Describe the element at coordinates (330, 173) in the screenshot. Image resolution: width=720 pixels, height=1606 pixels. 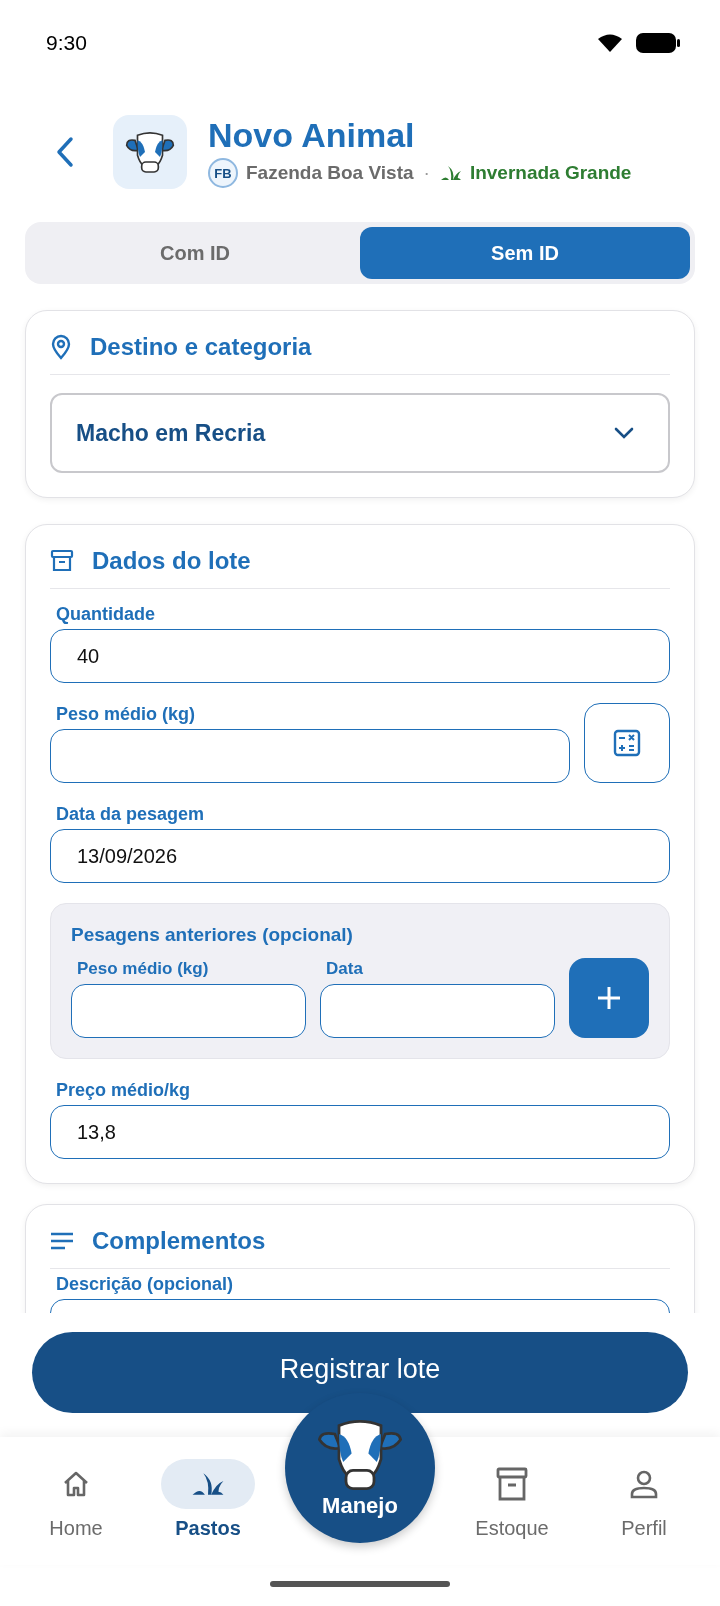
I see `farm-name: Fazenda Boa Vista` at that location.